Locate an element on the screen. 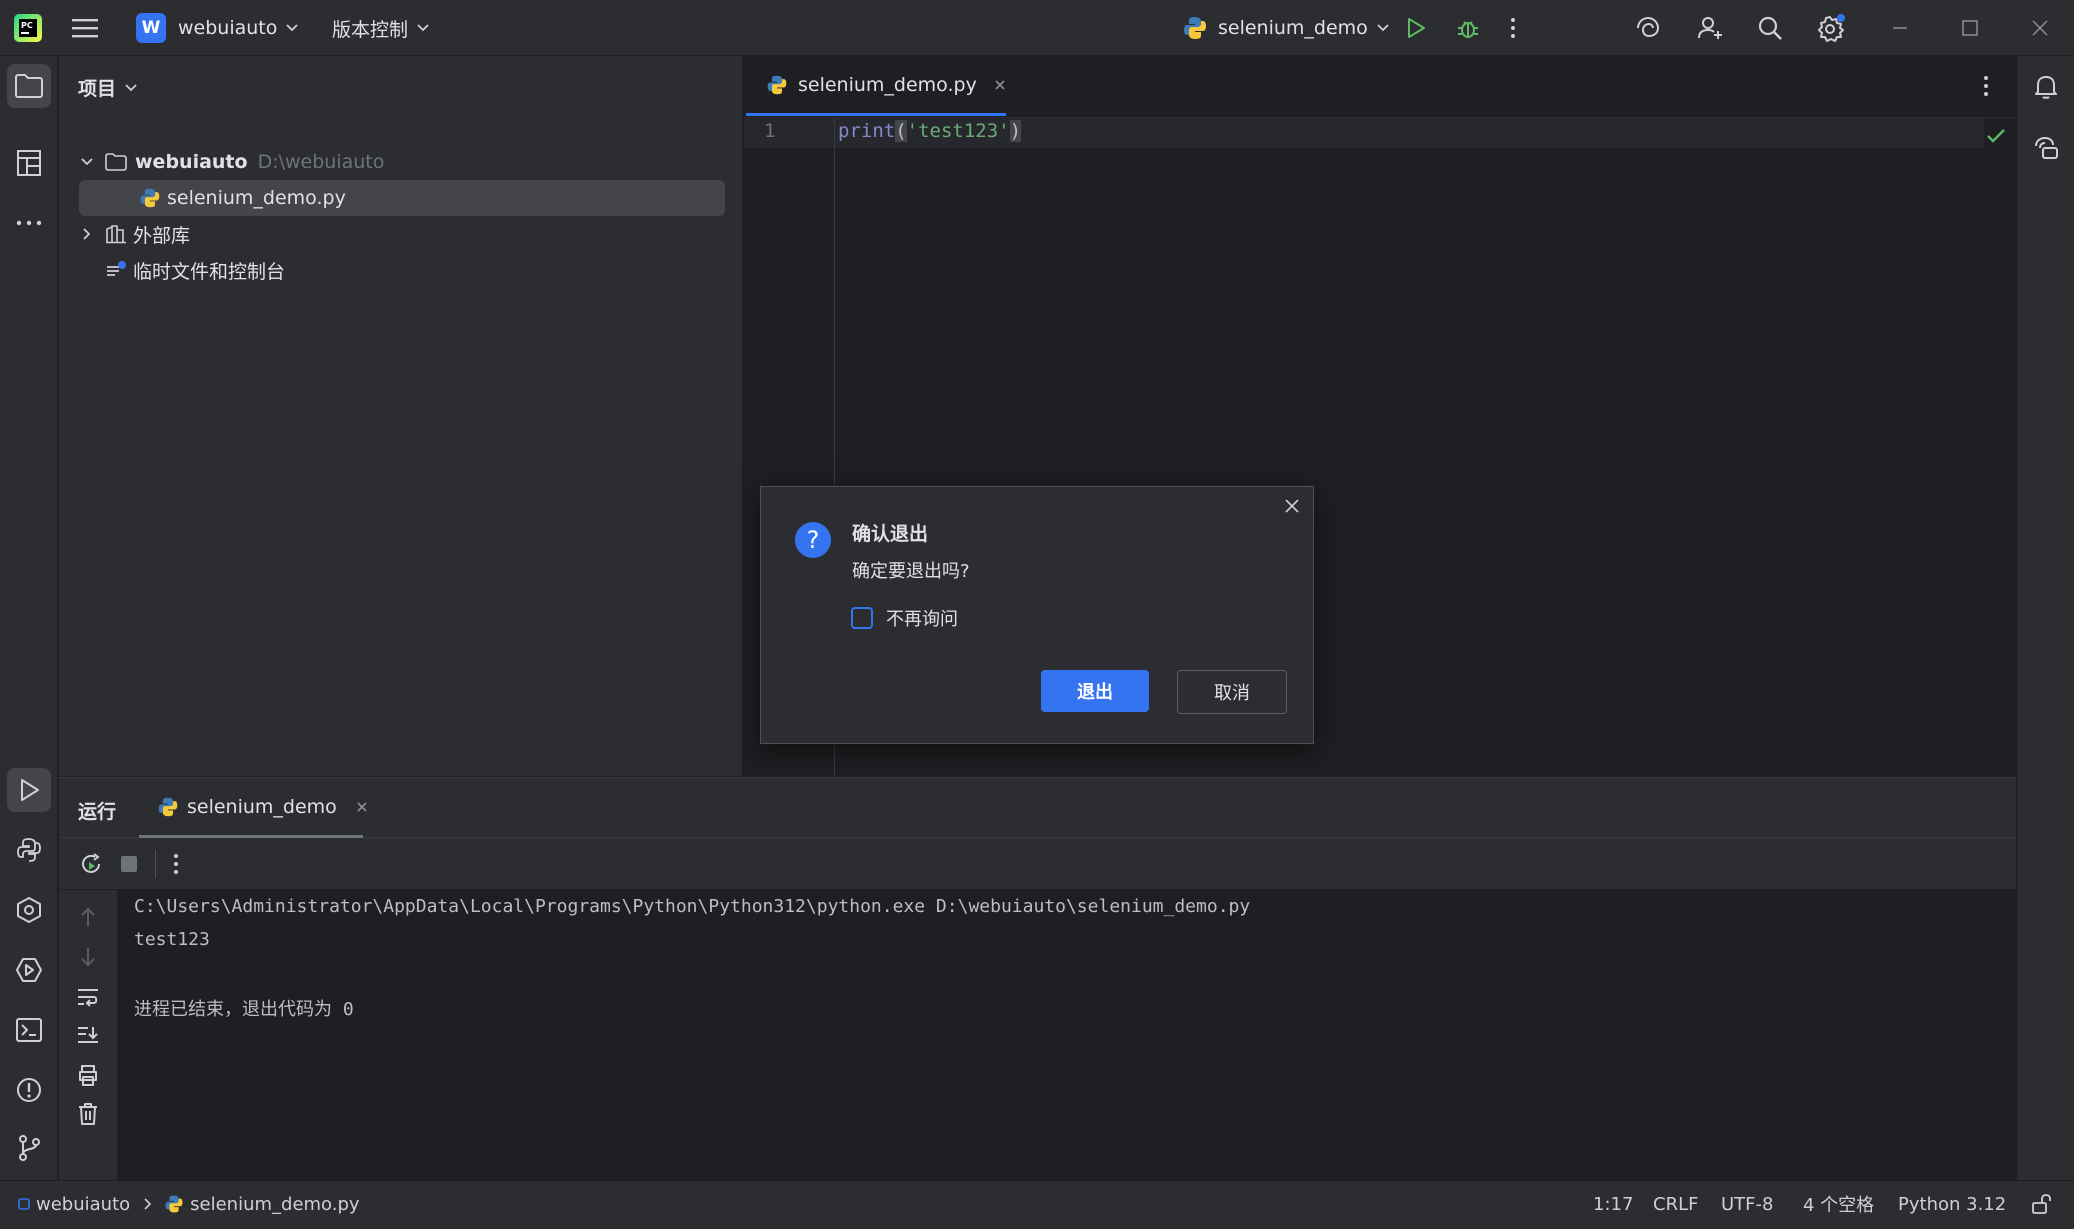 This screenshot has width=2074, height=1229. python-packages-button is located at coordinates (29, 910).